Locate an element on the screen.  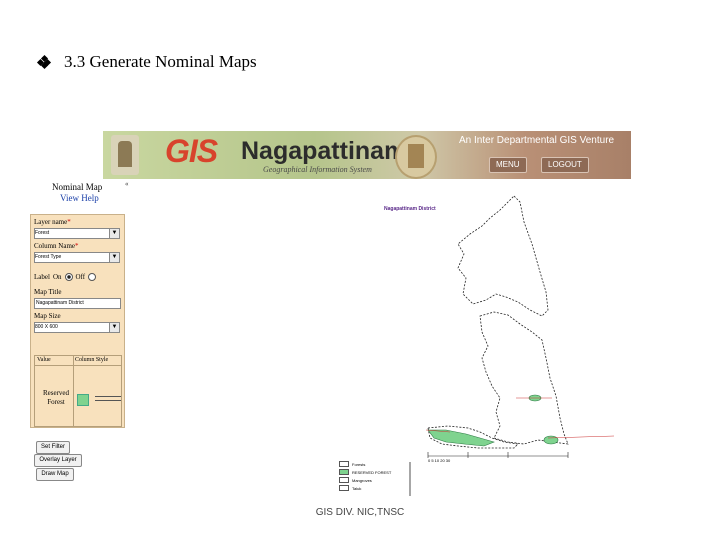
label-text: Label is located at coordinates (42, 277).